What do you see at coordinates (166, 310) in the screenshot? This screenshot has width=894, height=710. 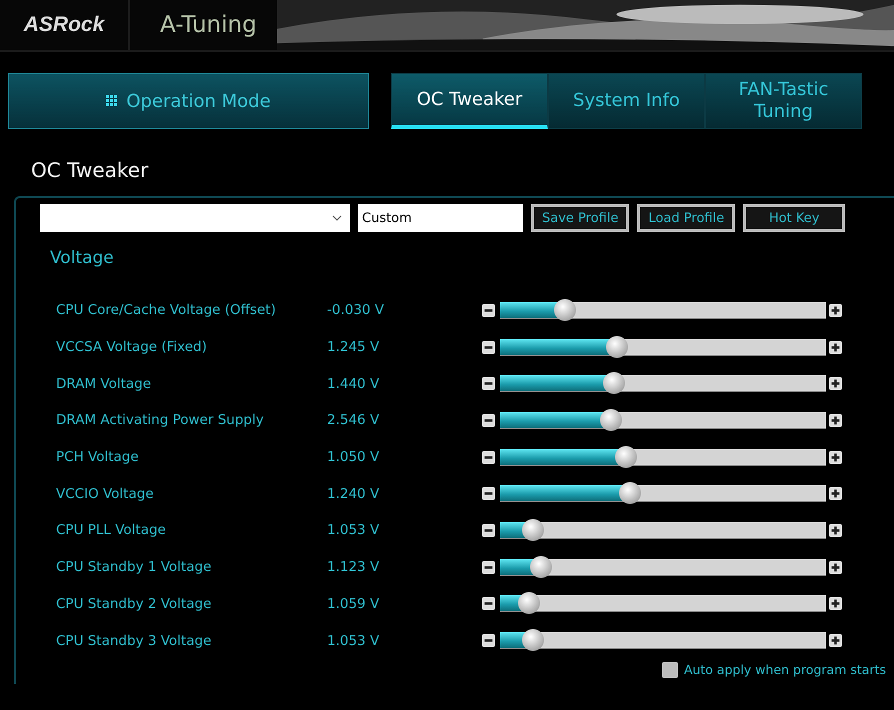 I see `voltage-label: CPU Core/Cache Voltage (Offset)` at bounding box center [166, 310].